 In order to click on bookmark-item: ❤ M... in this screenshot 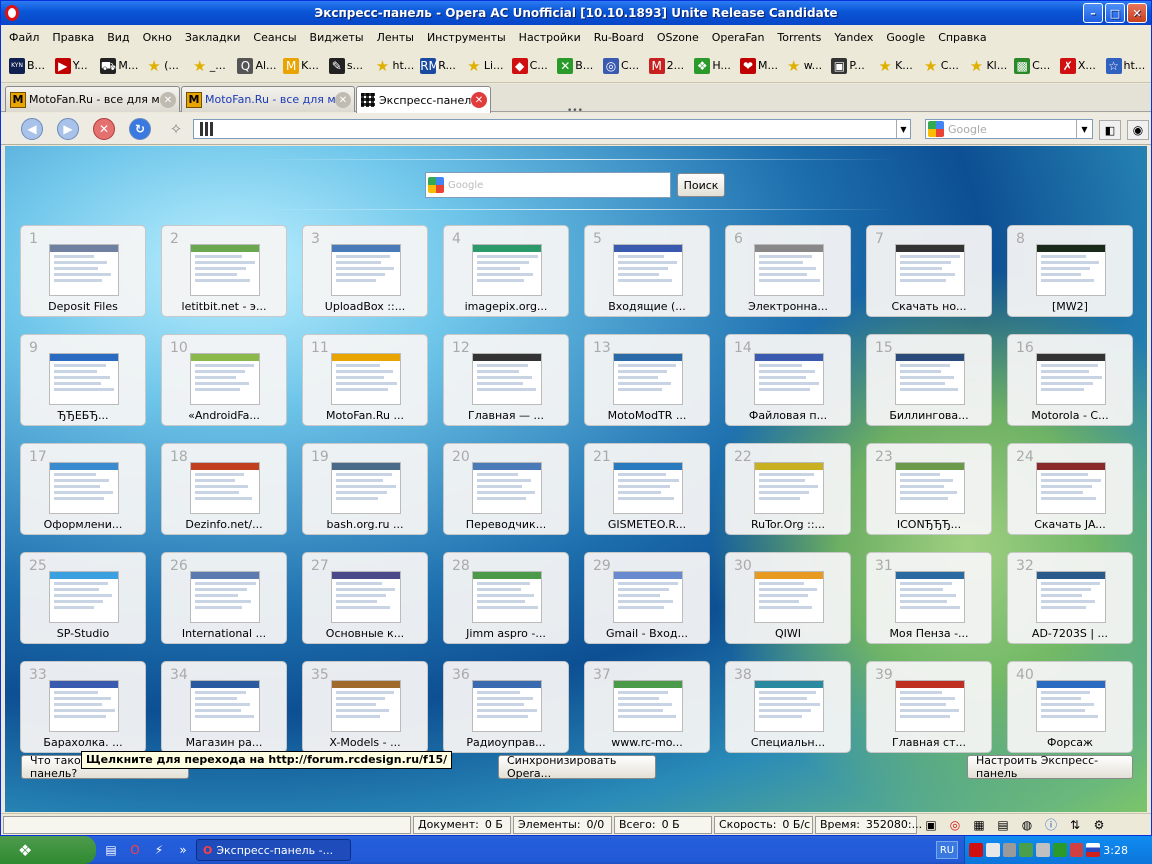, I will do `click(763, 65)`.